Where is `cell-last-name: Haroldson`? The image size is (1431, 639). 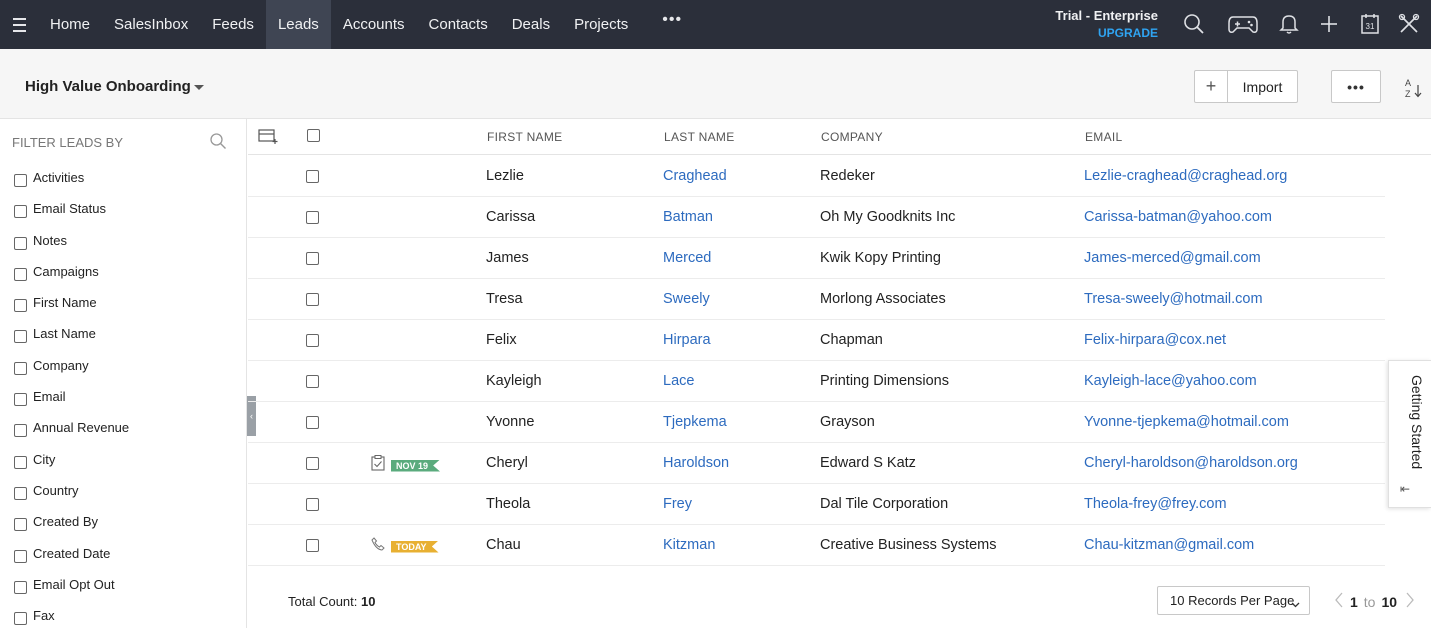 cell-last-name: Haroldson is located at coordinates (696, 463).